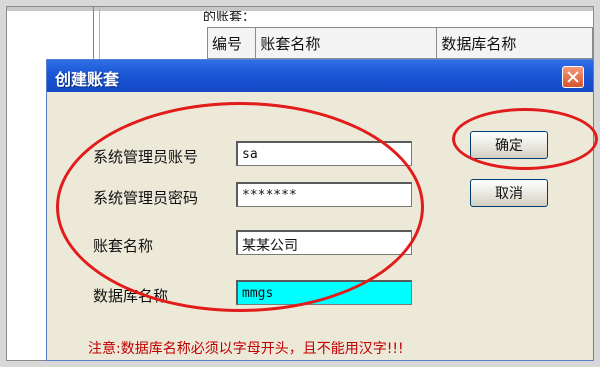 The width and height of the screenshot is (600, 367). What do you see at coordinates (509, 145) in the screenshot?
I see `ok-button: 确定` at bounding box center [509, 145].